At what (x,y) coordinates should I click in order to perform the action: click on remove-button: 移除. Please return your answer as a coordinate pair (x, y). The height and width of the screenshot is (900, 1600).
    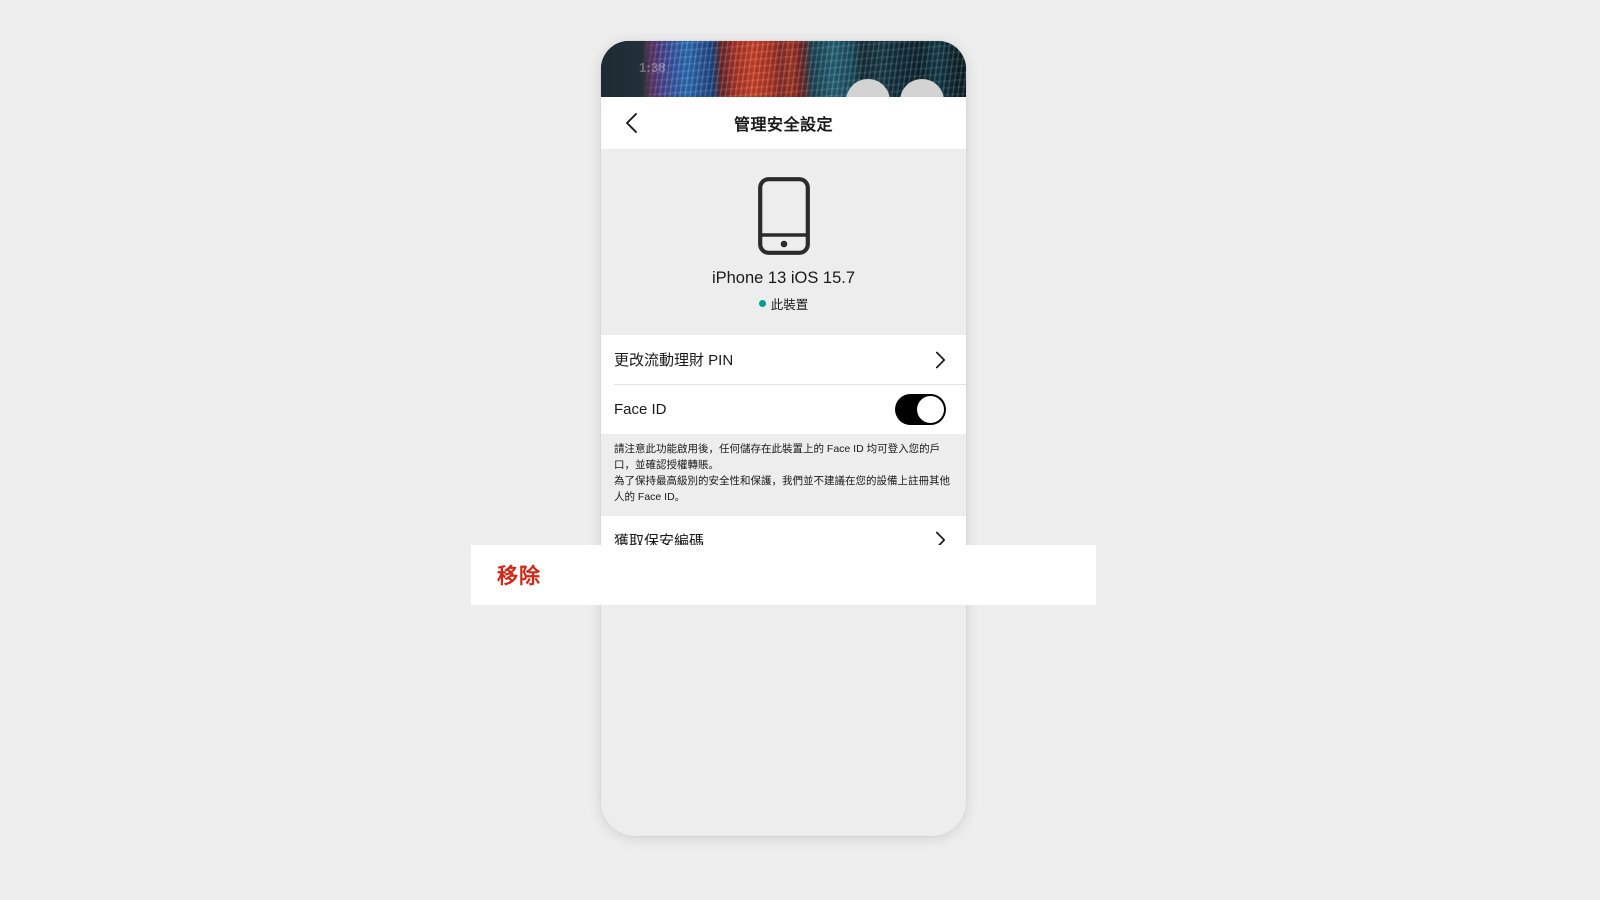
    Looking at the image, I should click on (519, 575).